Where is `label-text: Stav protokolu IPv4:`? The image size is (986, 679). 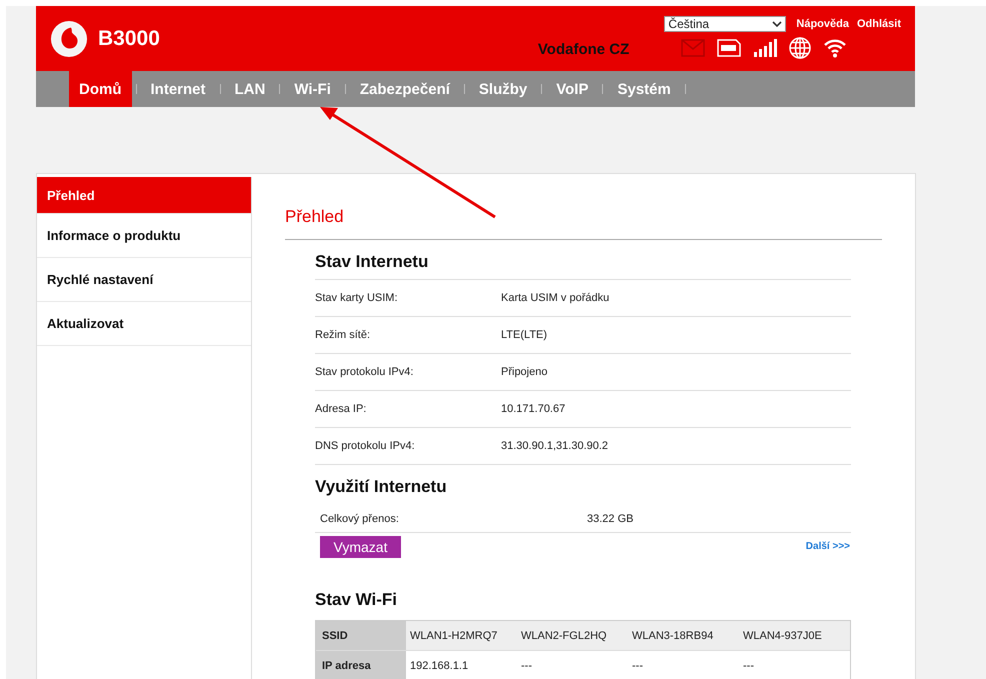
label-text: Stav protokolu IPv4: is located at coordinates (364, 372).